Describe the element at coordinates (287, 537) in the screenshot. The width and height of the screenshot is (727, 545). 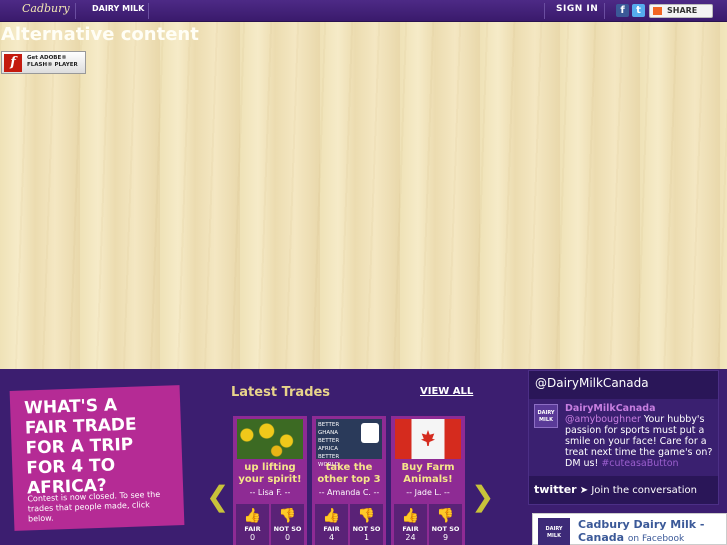
I see `not-so-count: 0` at that location.